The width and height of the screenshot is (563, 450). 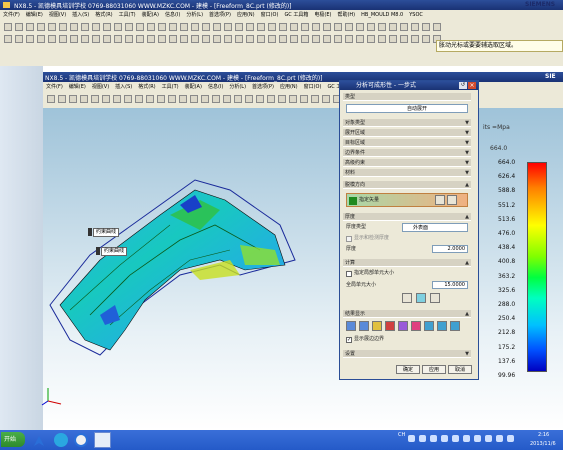 I want to click on type-select: 自动展开, so click(x=407, y=108).